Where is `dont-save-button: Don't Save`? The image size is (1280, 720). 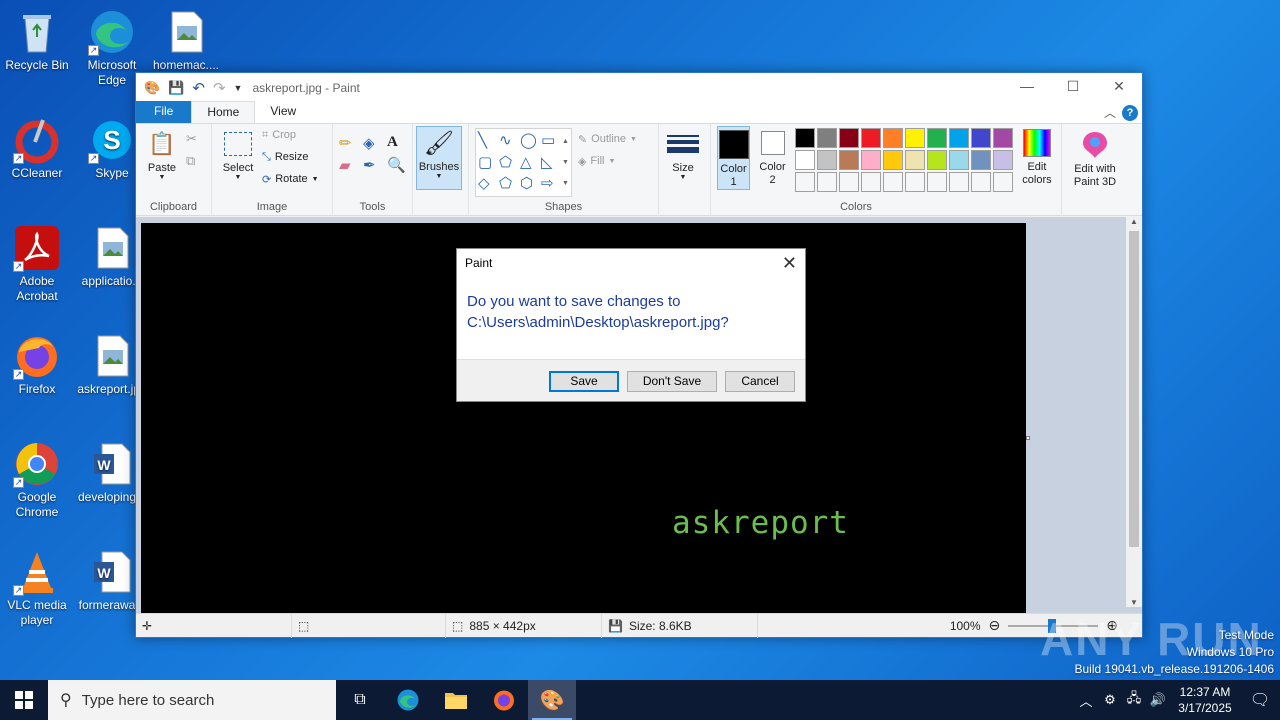 dont-save-button: Don't Save is located at coordinates (672, 381).